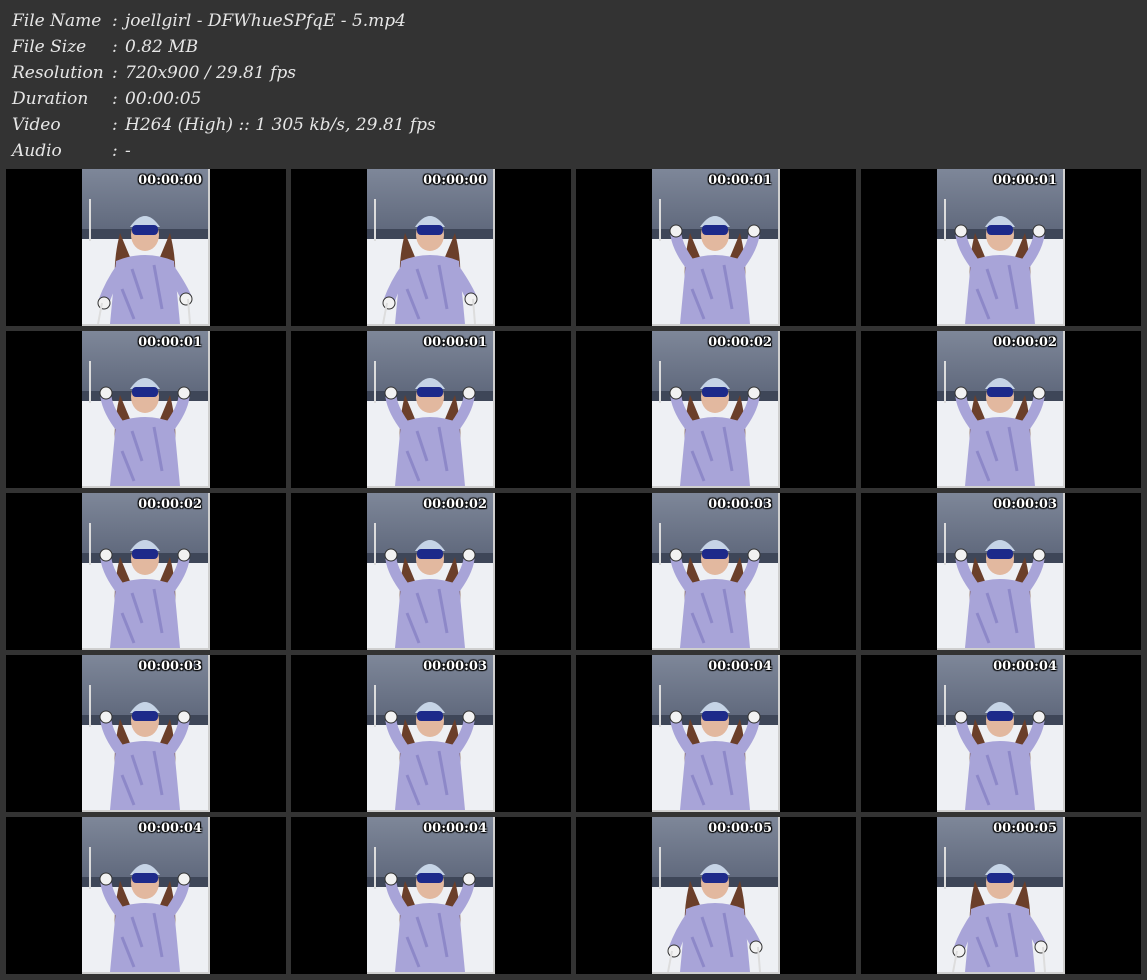  What do you see at coordinates (49, 47) in the screenshot?
I see `info-label: File Size` at bounding box center [49, 47].